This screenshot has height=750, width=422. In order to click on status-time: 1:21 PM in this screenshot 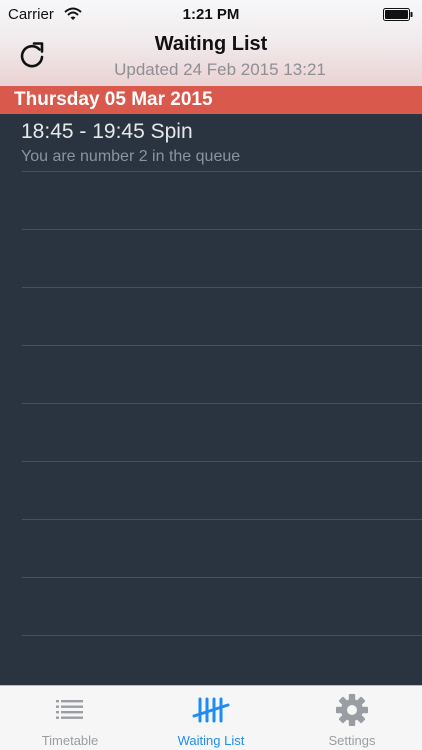, I will do `click(211, 14)`.